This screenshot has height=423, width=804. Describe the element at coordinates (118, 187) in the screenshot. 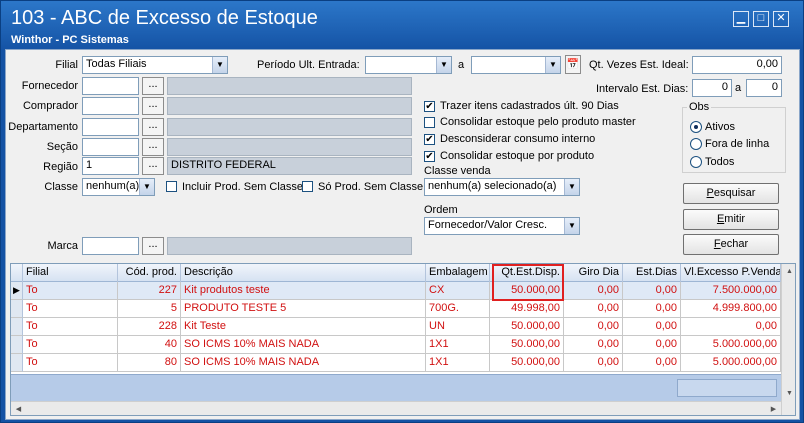

I see `classe-select: nenhum(a) ▼` at that location.